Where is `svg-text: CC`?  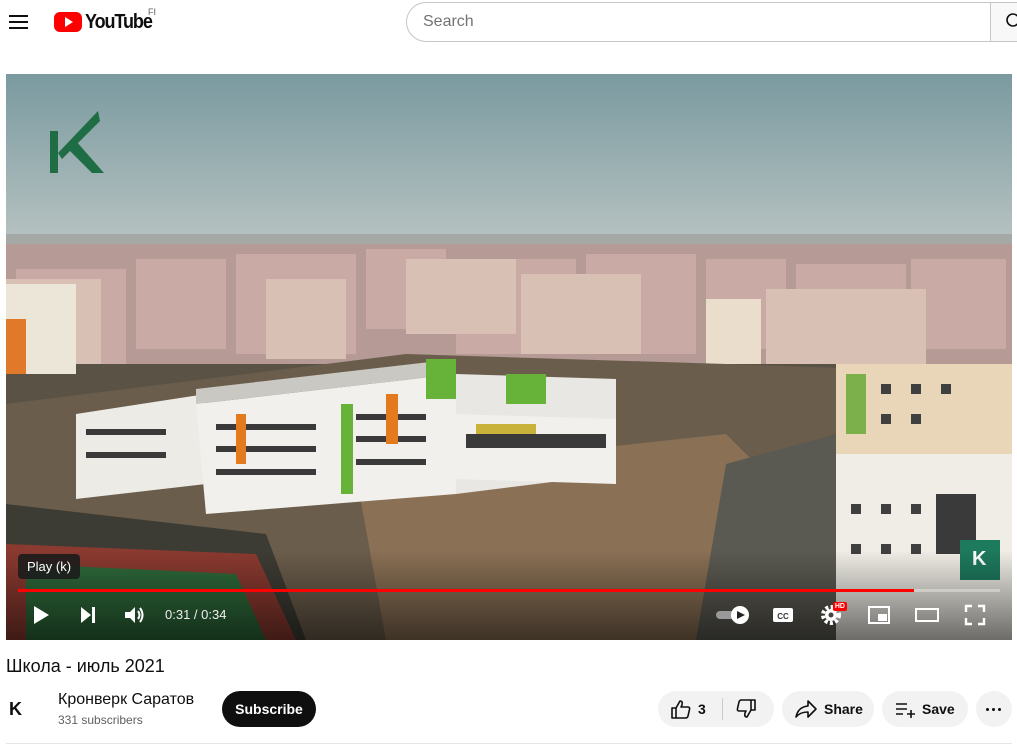
svg-text: CC is located at coordinates (783, 616).